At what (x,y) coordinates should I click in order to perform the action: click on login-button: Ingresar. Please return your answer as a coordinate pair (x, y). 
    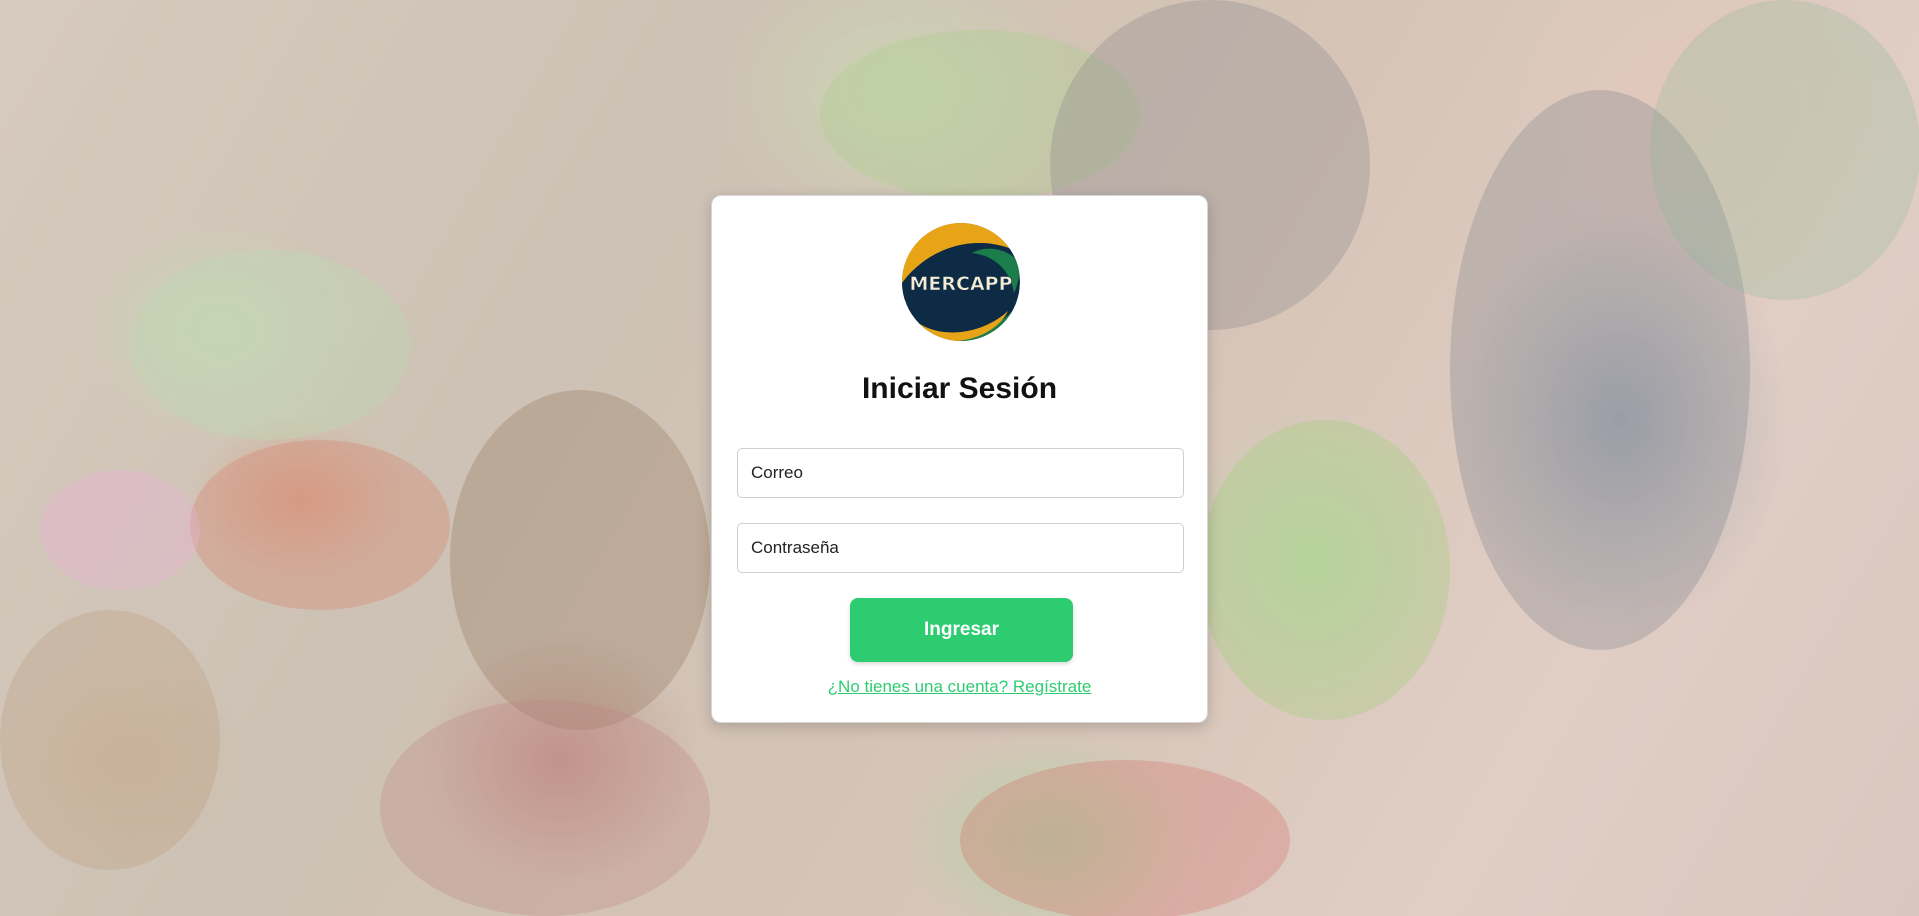
    Looking at the image, I should click on (961, 630).